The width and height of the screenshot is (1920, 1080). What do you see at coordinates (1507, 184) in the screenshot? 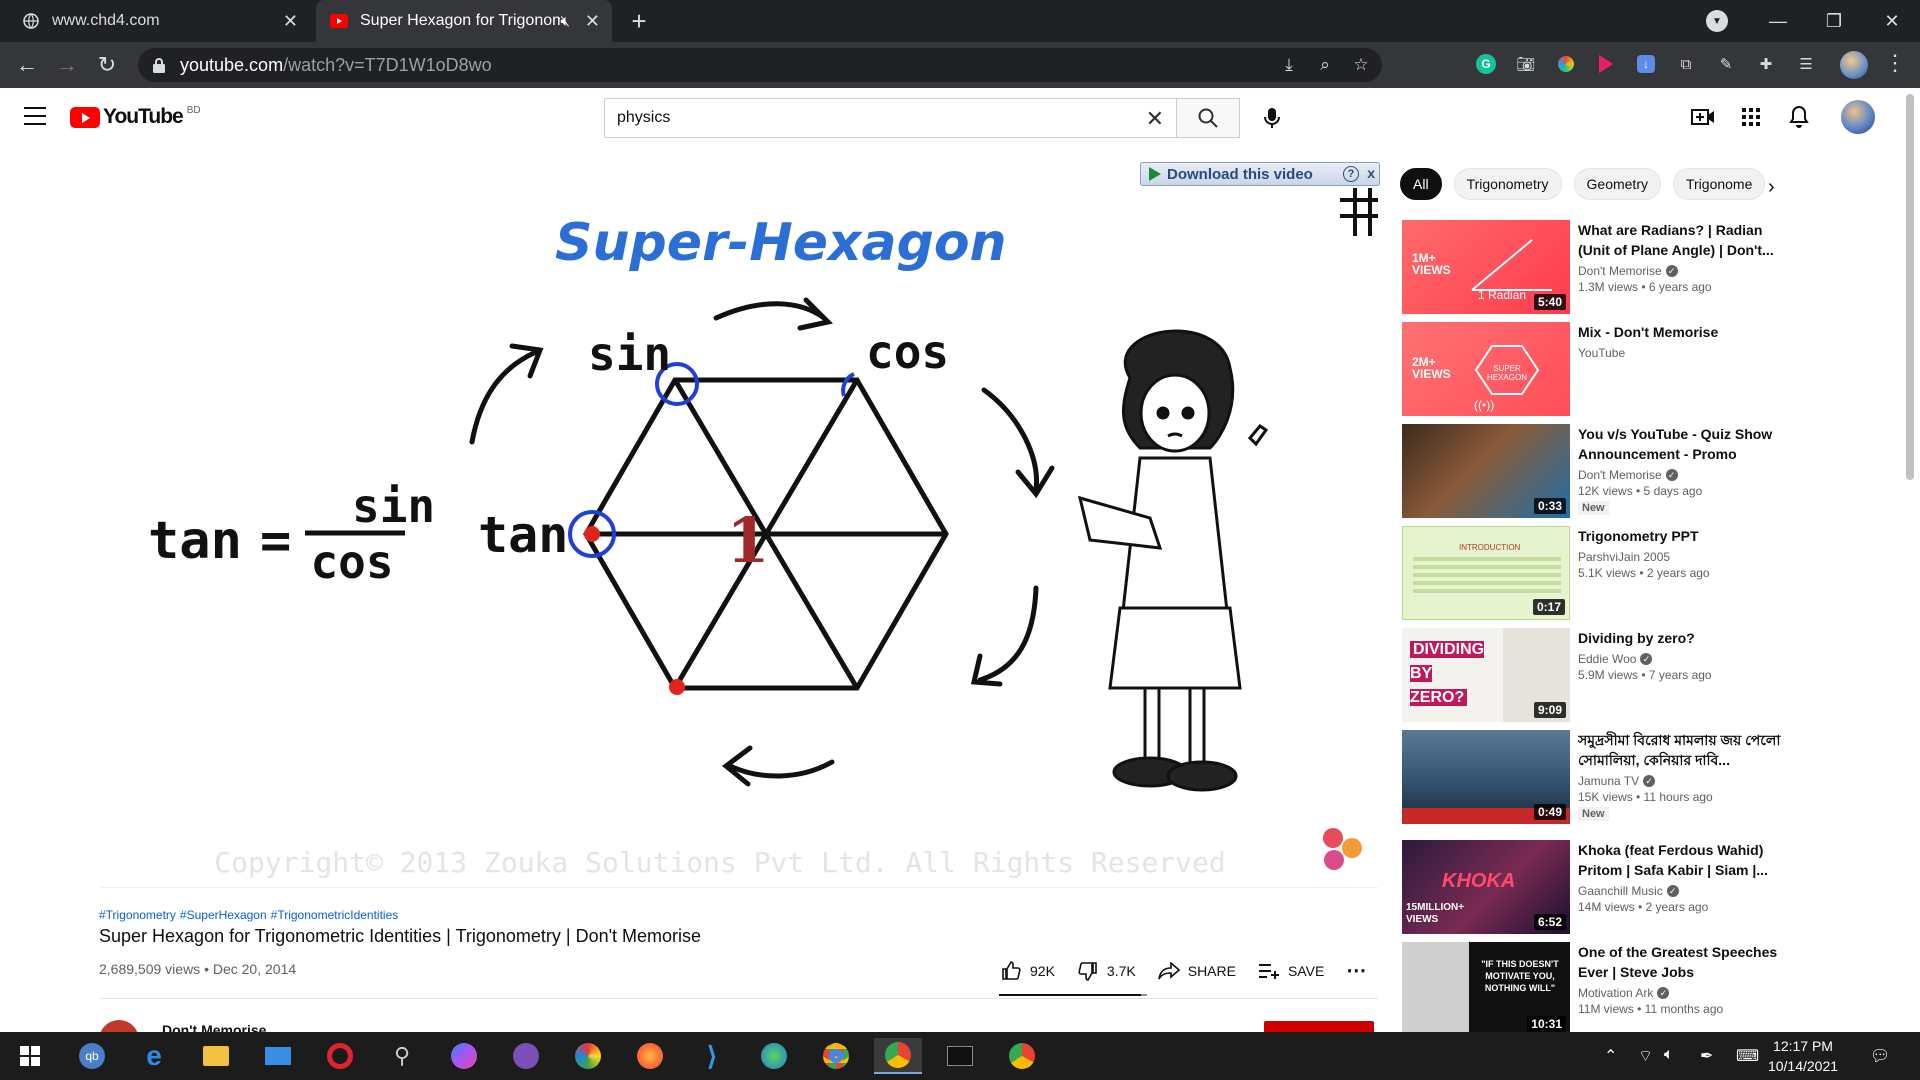
I see `chip-trigonometry: Trigonometry` at bounding box center [1507, 184].